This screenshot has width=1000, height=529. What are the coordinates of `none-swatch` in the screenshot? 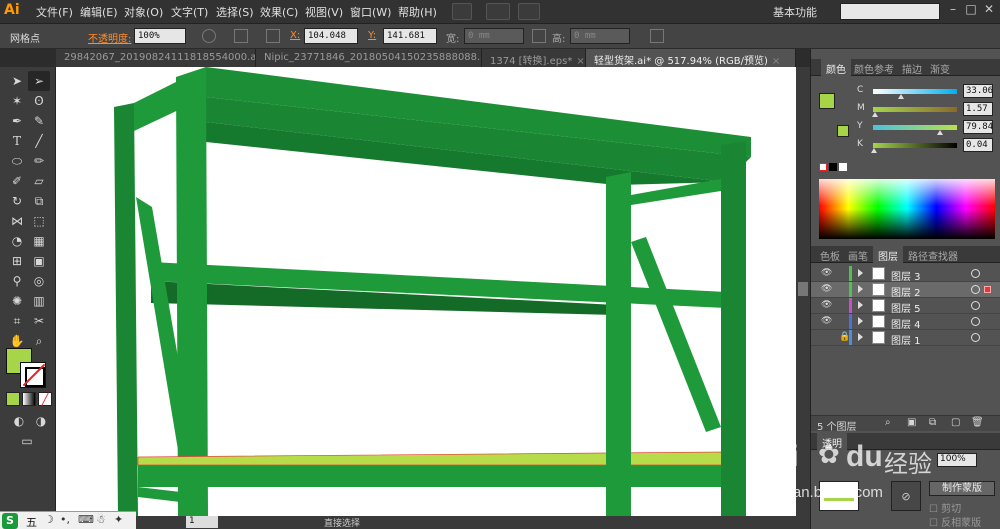 It's located at (823, 167).